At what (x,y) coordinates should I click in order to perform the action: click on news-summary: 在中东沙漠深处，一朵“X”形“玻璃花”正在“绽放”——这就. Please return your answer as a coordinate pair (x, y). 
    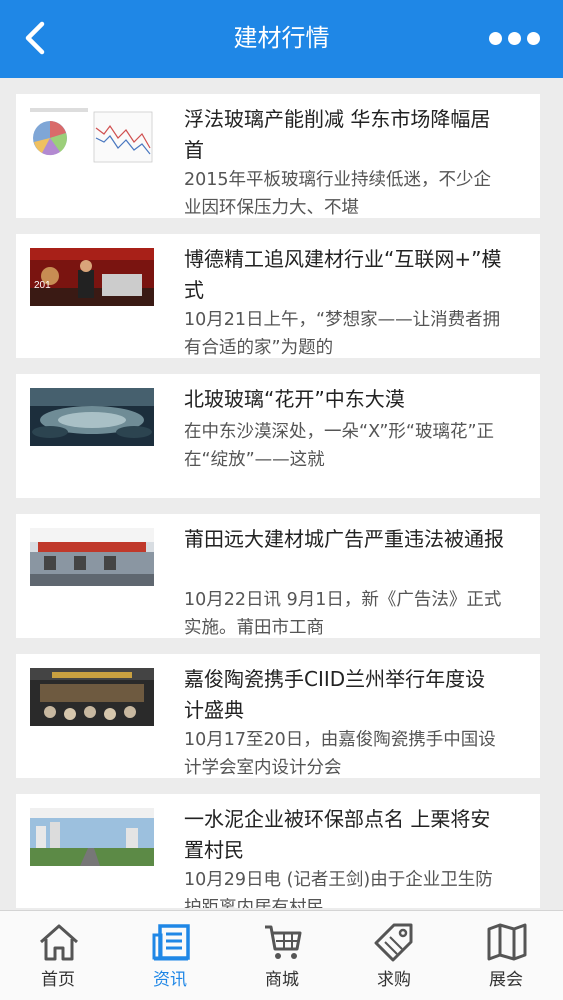
    Looking at the image, I should click on (339, 446).